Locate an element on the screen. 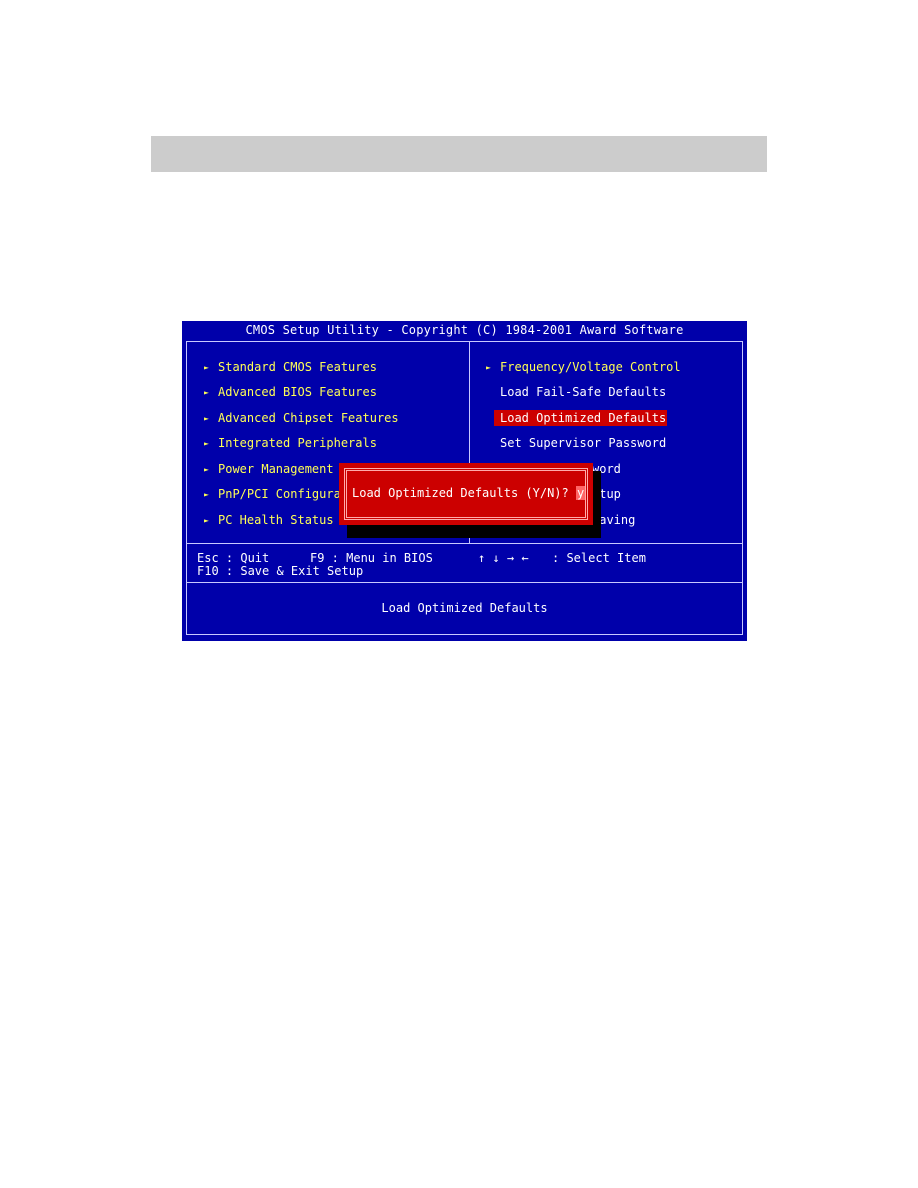  menu-item-advanced-chipset-features: ► Advanced Chipset Features is located at coordinates (301, 418).